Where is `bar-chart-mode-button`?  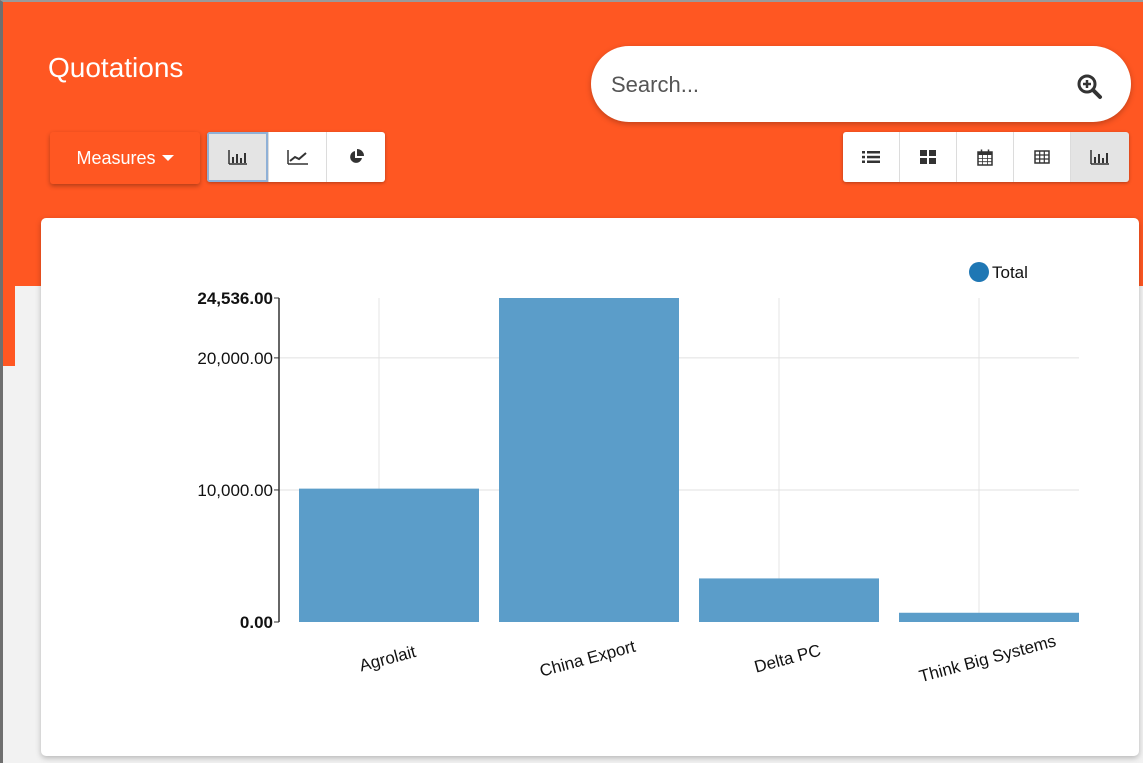
bar-chart-mode-button is located at coordinates (238, 157).